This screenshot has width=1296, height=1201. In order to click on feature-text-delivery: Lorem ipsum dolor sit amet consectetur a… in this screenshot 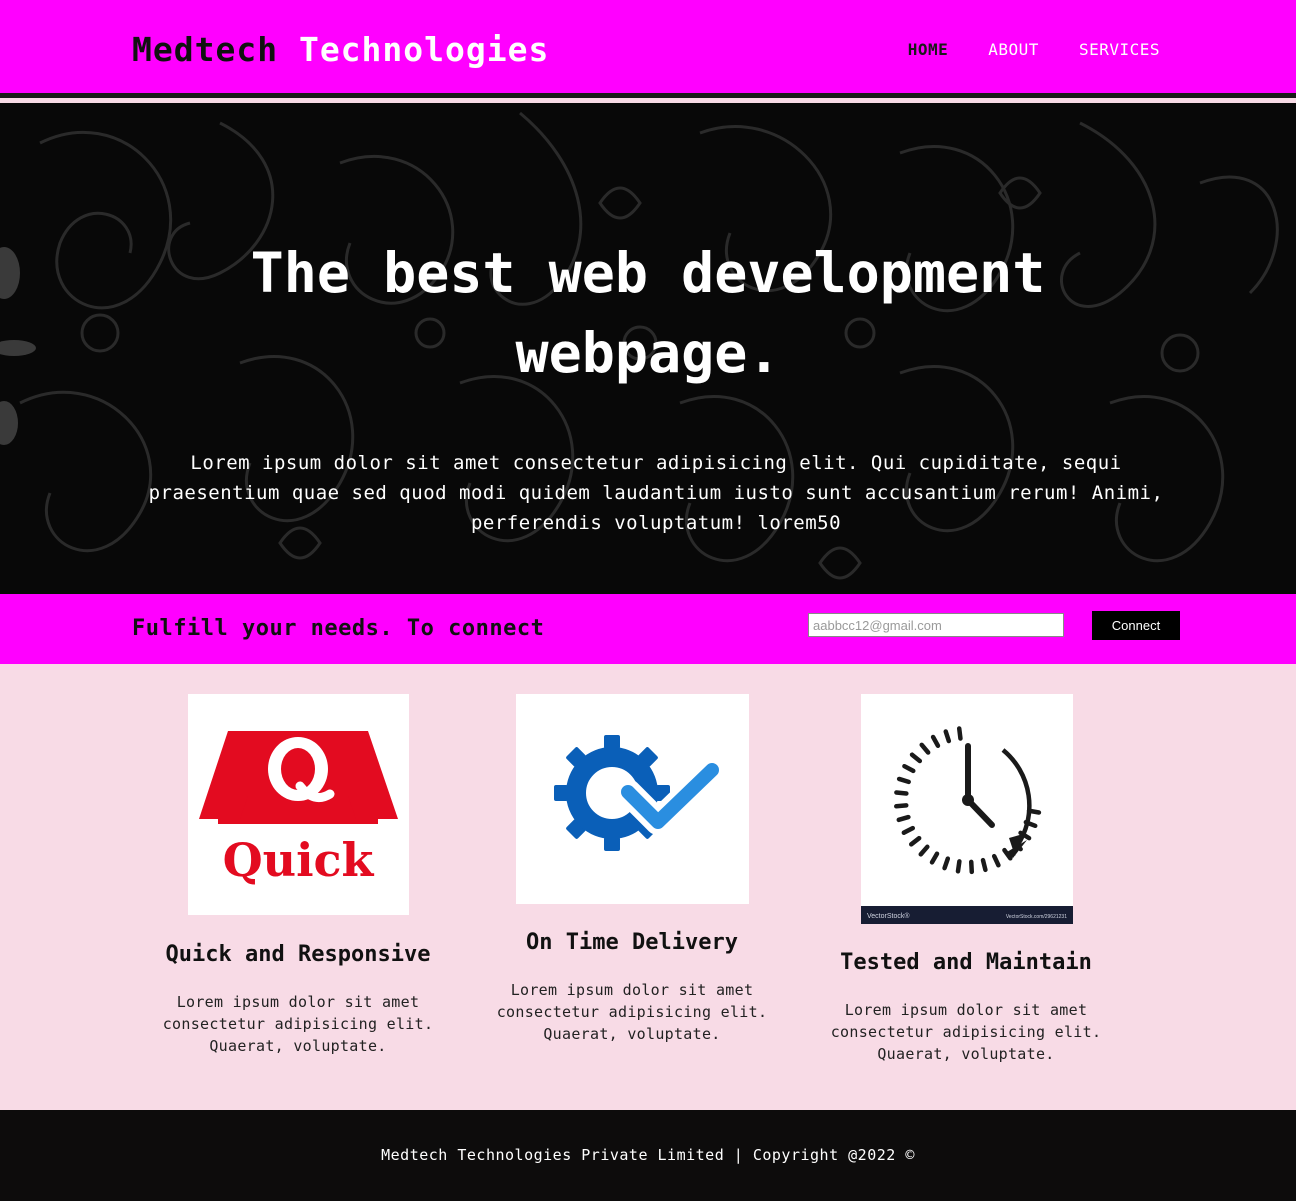, I will do `click(632, 1012)`.